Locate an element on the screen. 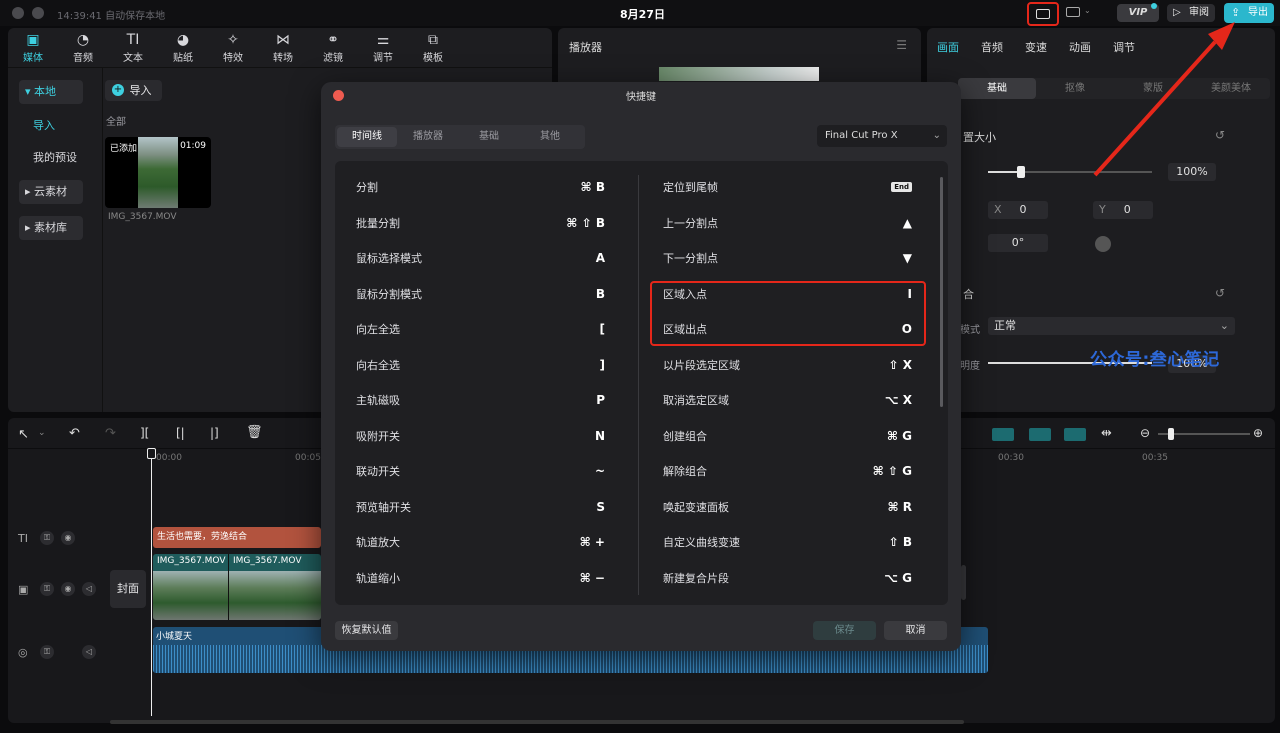 Image resolution: width=1280 pixels, height=733 pixels. dialog-tab: 其他 is located at coordinates (550, 137).